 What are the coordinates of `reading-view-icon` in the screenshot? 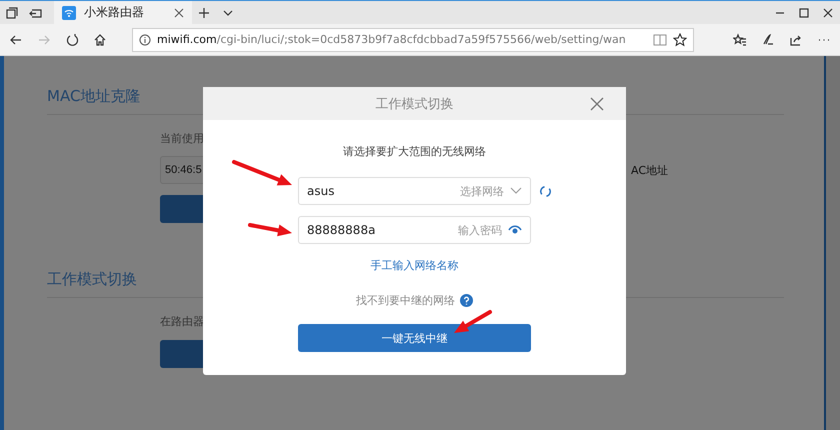 It's located at (660, 40).